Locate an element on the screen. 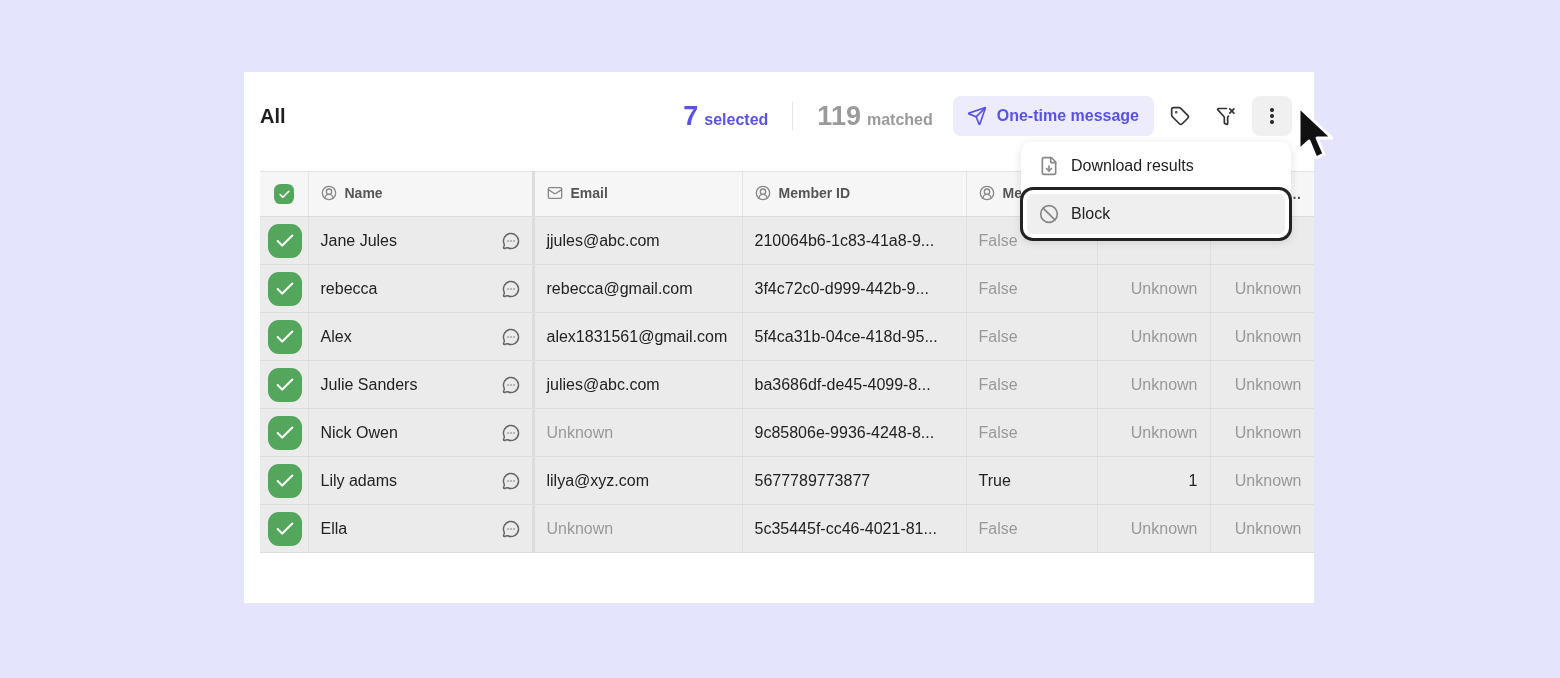 This screenshot has width=1560, height=678. select-all-checkbox is located at coordinates (284, 194).